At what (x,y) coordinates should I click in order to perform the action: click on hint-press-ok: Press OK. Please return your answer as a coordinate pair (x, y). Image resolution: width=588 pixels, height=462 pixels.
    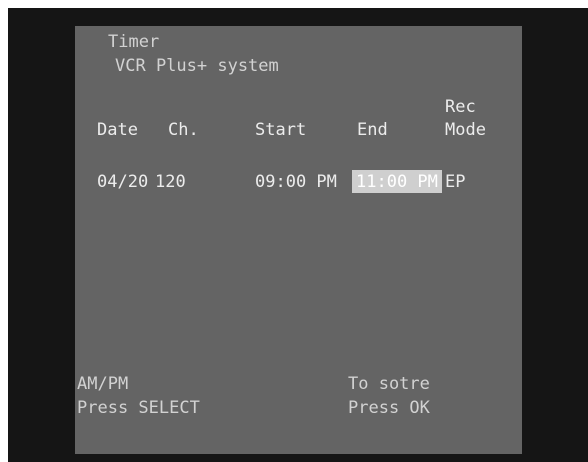
    Looking at the image, I should click on (389, 408).